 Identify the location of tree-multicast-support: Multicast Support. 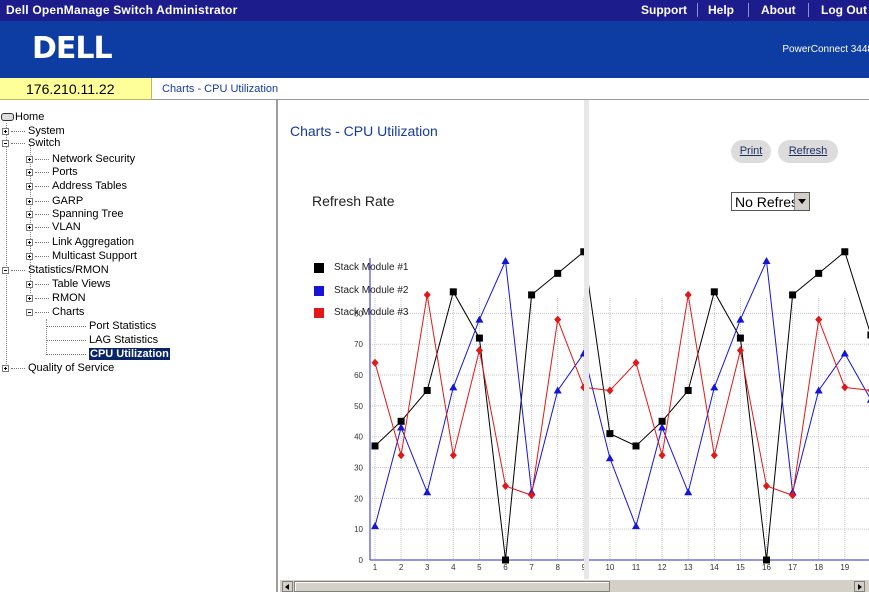
(81, 256).